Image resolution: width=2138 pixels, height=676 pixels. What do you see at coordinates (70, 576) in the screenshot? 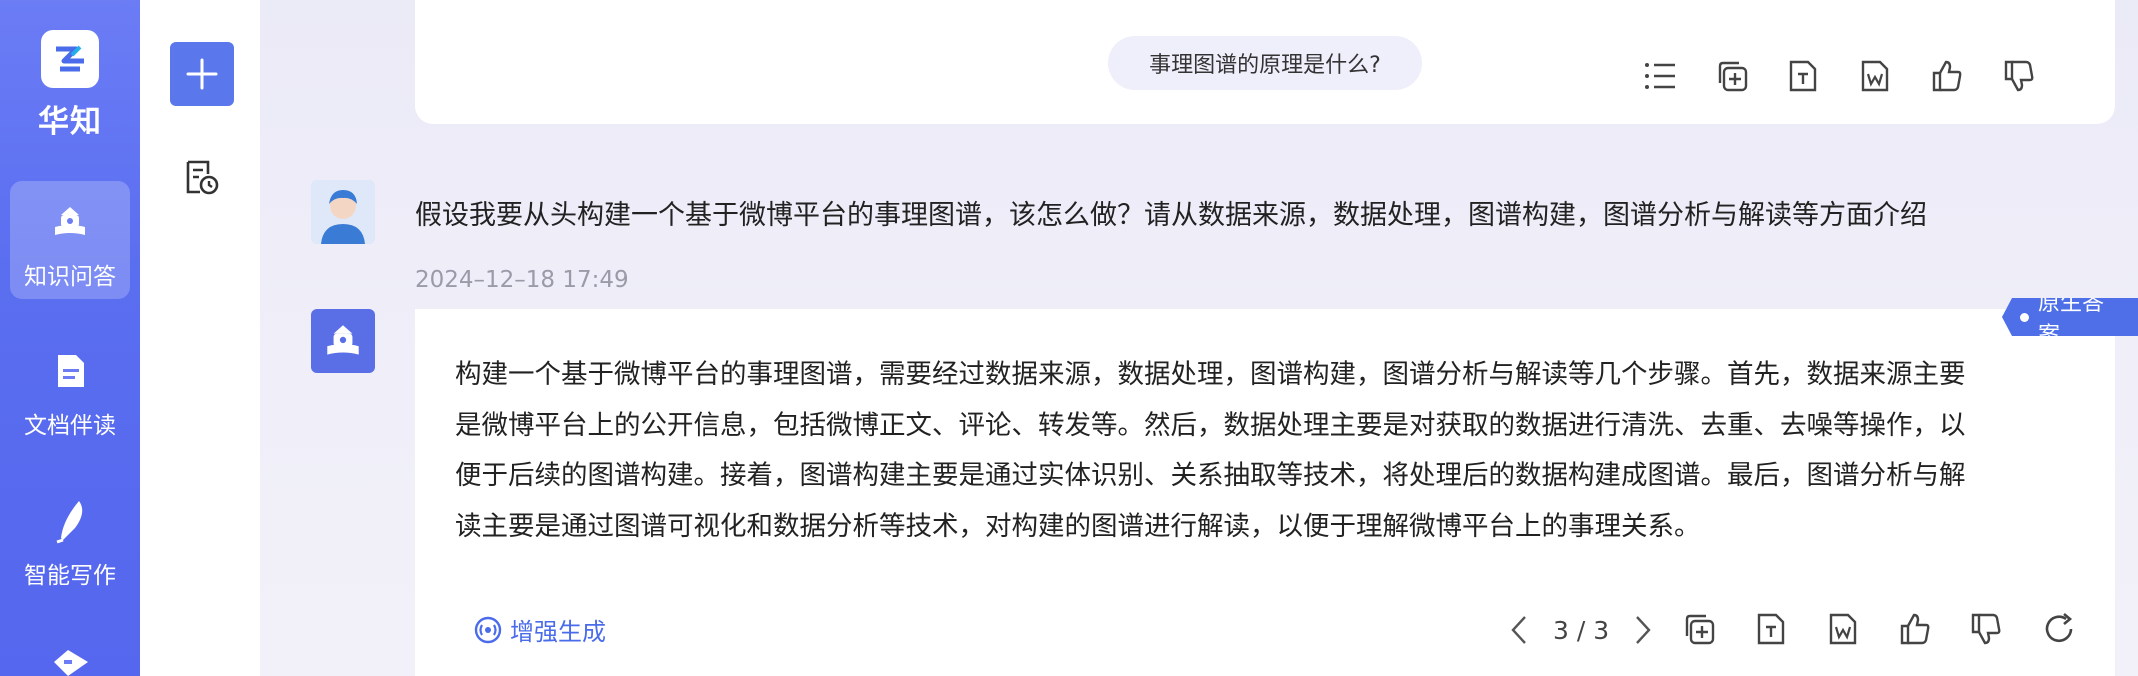
I see `nav-label-smart-writing: 智能写作` at bounding box center [70, 576].